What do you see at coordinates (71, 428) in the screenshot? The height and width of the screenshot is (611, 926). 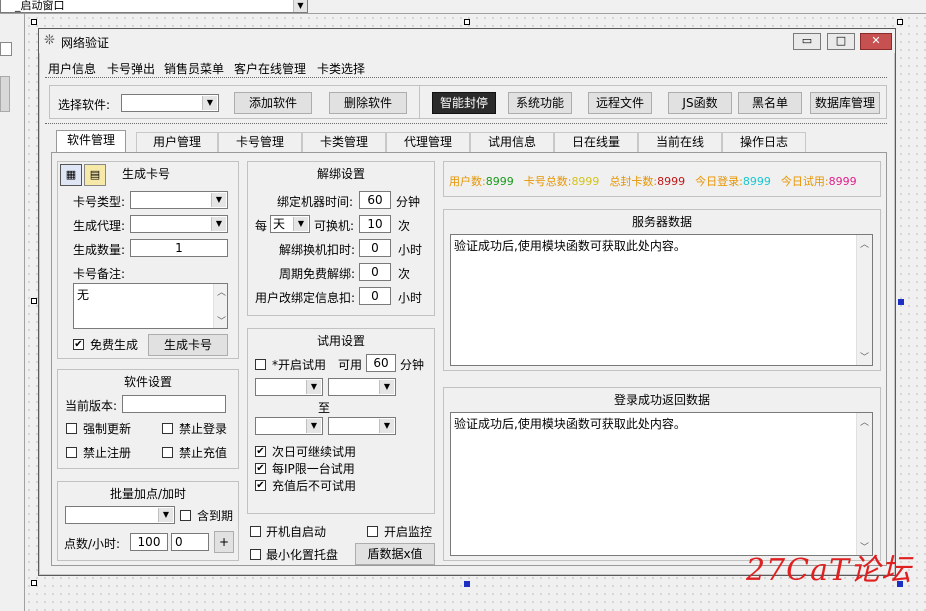 I see `force-update-checkbox` at bounding box center [71, 428].